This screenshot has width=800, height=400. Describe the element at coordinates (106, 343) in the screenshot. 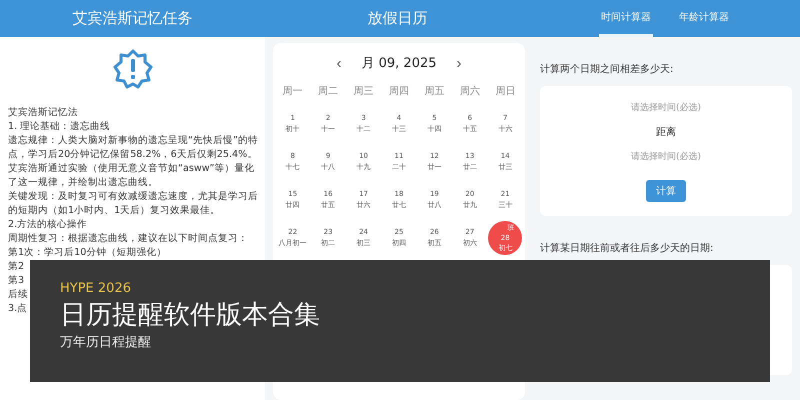

I see `banner-subtitle: 万年历日程提醒` at that location.